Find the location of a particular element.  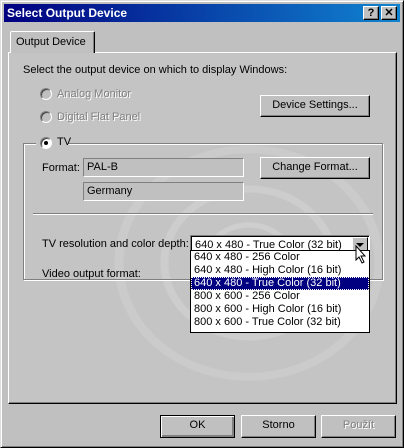

ok-button: OK is located at coordinates (197, 426).